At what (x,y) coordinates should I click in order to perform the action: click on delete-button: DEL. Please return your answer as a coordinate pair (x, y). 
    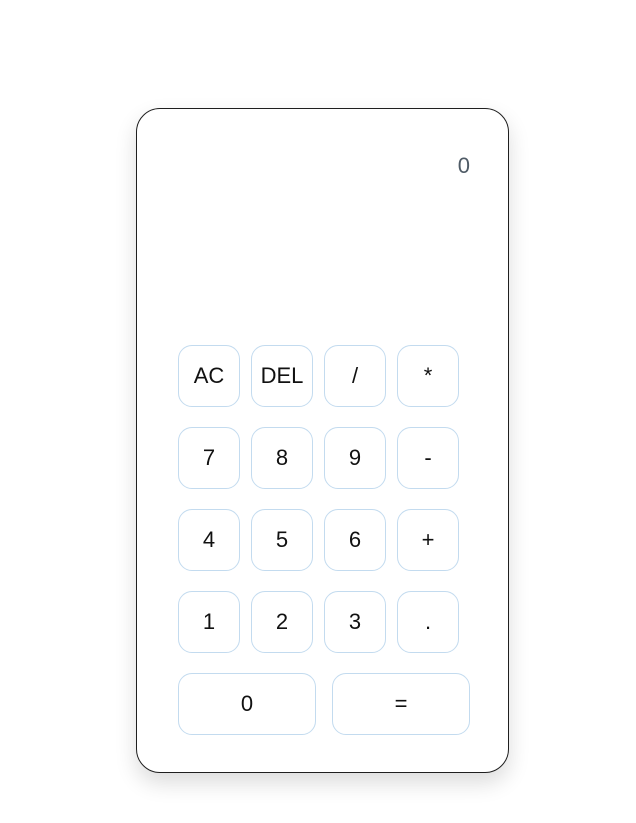
    Looking at the image, I should click on (282, 376).